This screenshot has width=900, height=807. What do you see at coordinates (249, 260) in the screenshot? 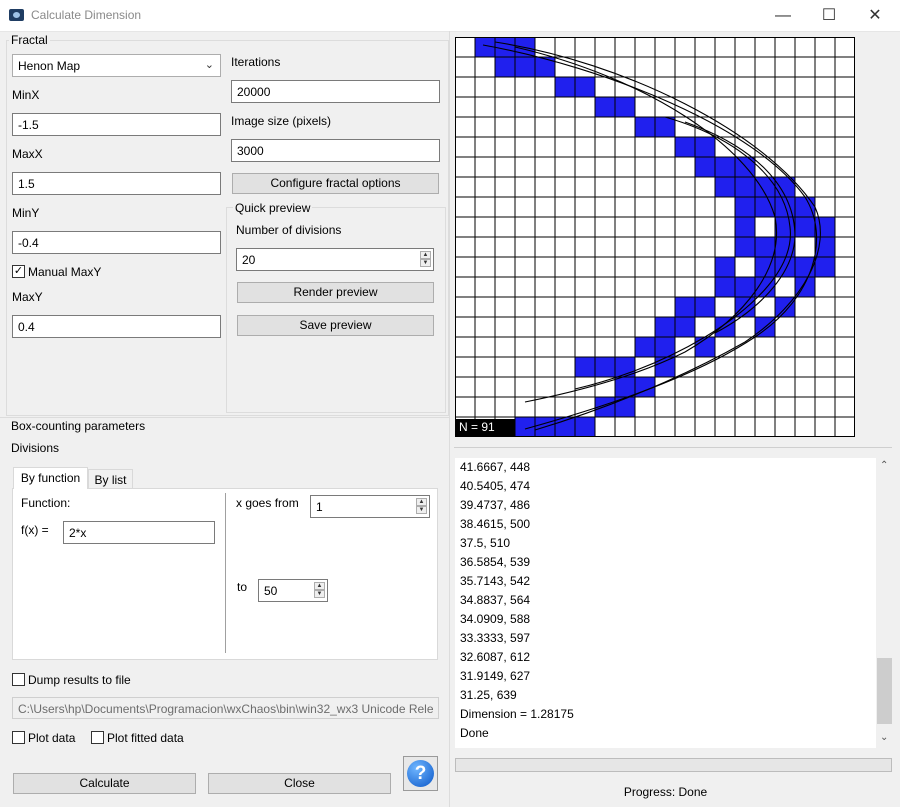
I see `divisions-preview-value: 20` at bounding box center [249, 260].